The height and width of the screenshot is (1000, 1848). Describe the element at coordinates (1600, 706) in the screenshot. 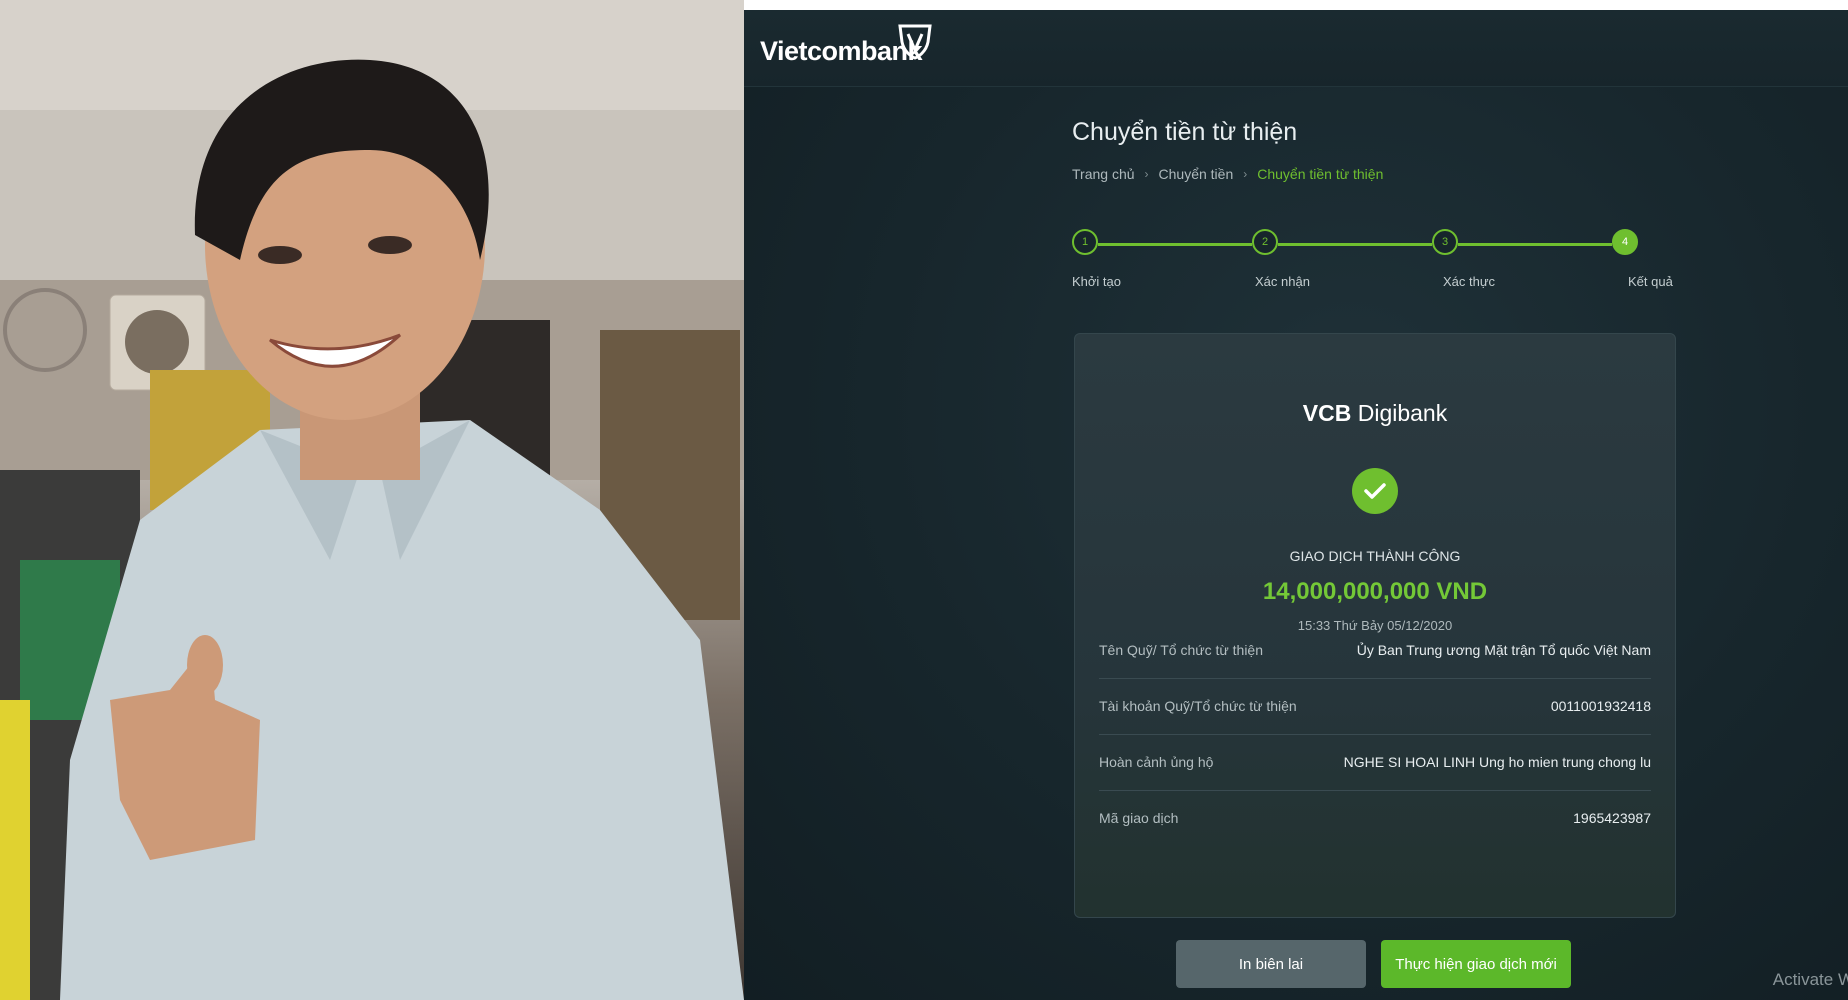

I see `info-value: 0011001932418` at that location.